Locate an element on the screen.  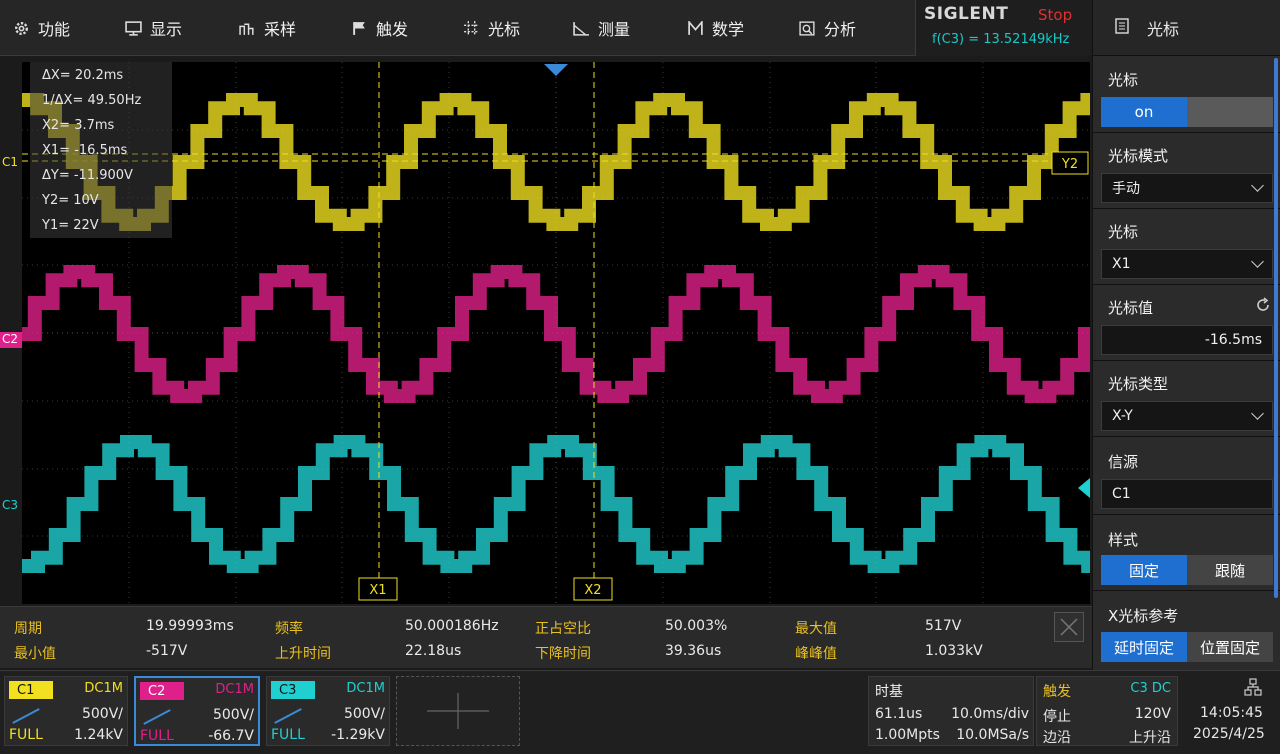
trigger-source: C3 DC is located at coordinates (1150, 688).